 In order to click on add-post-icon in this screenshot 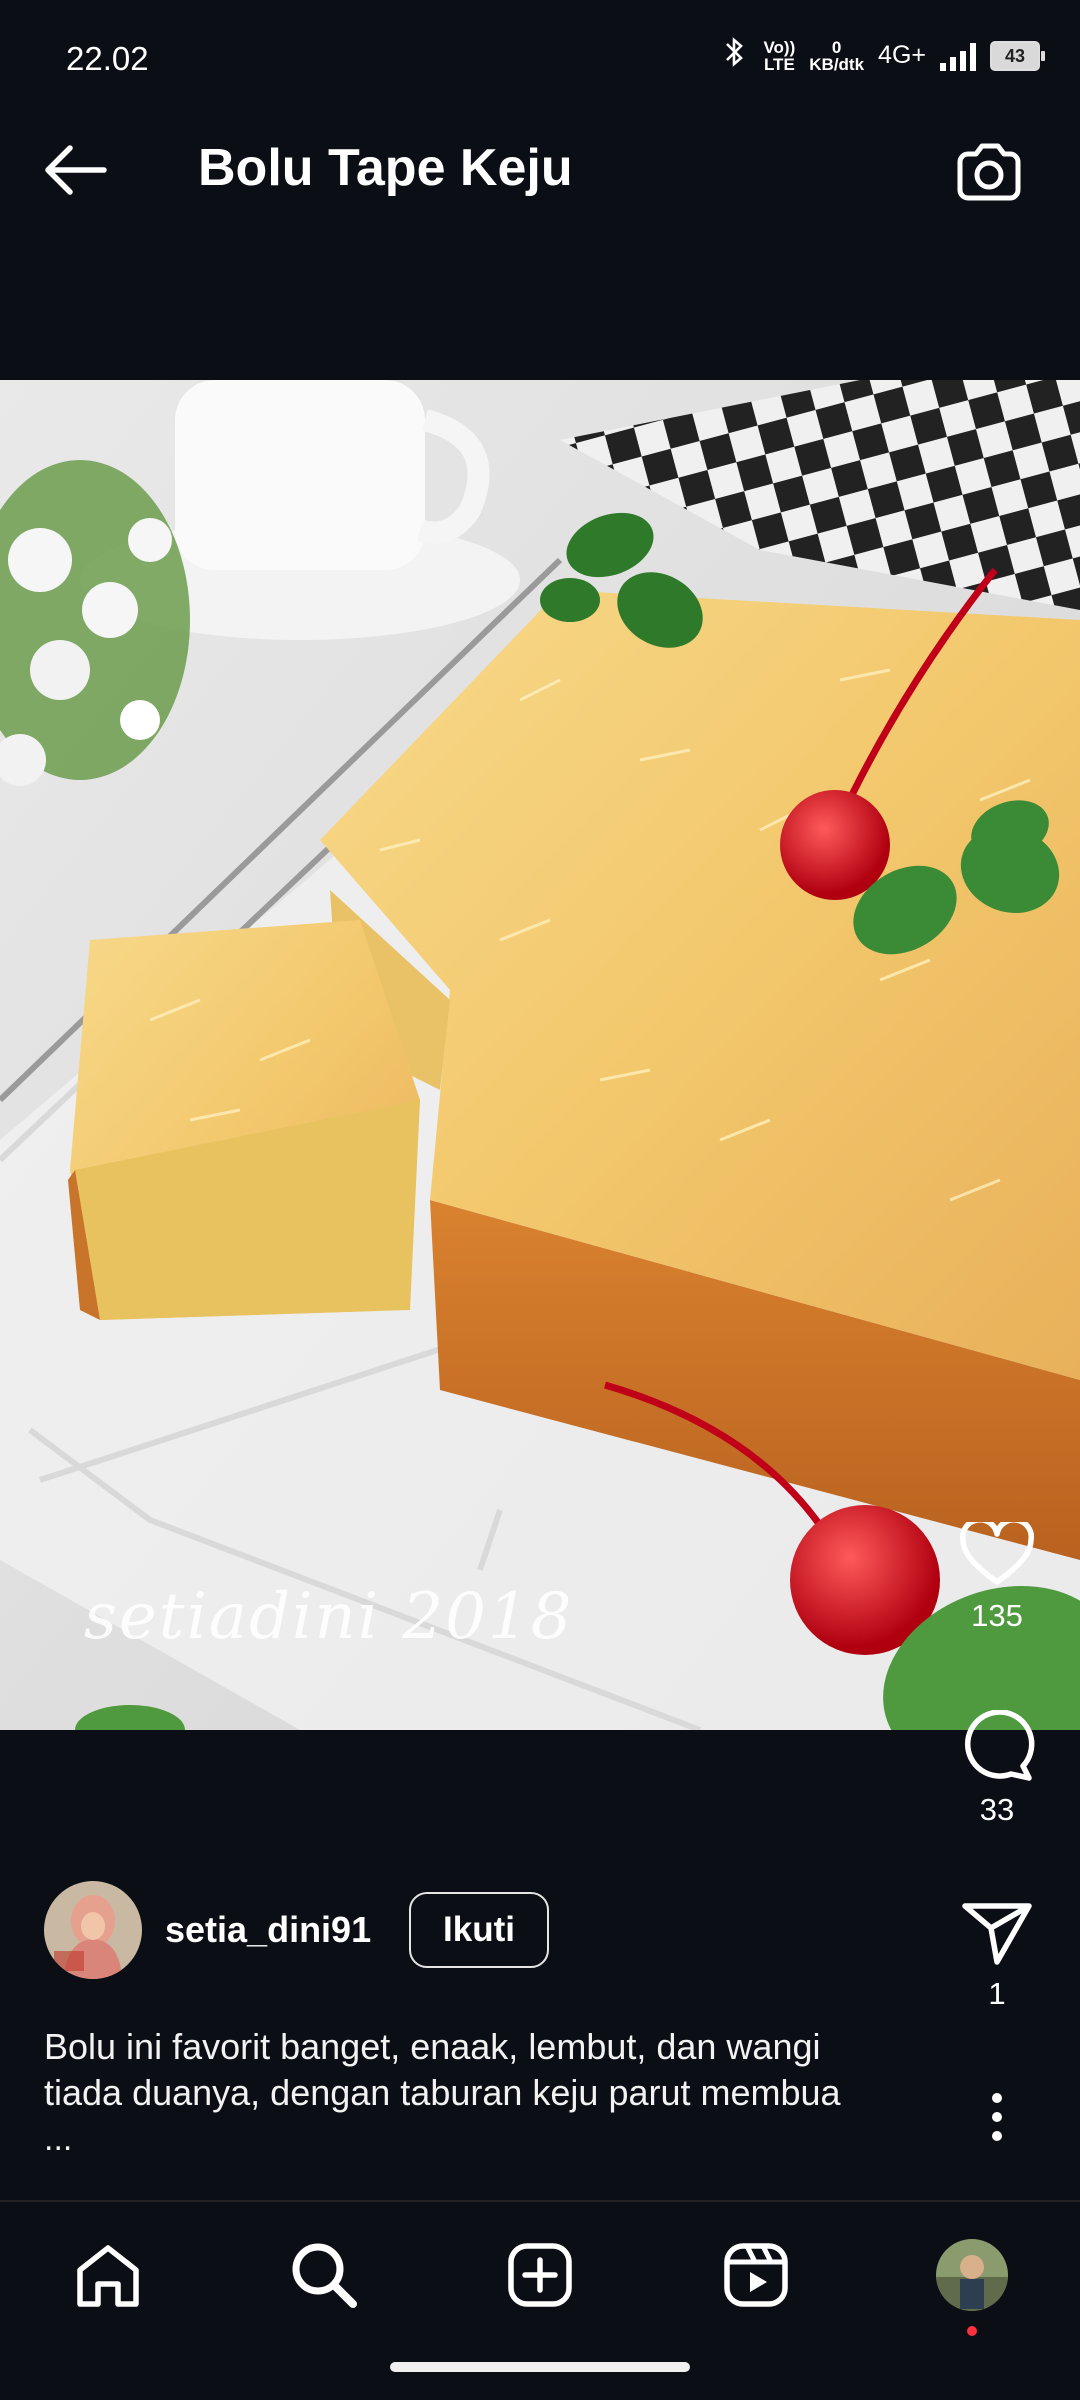, I will do `click(540, 2275)`.